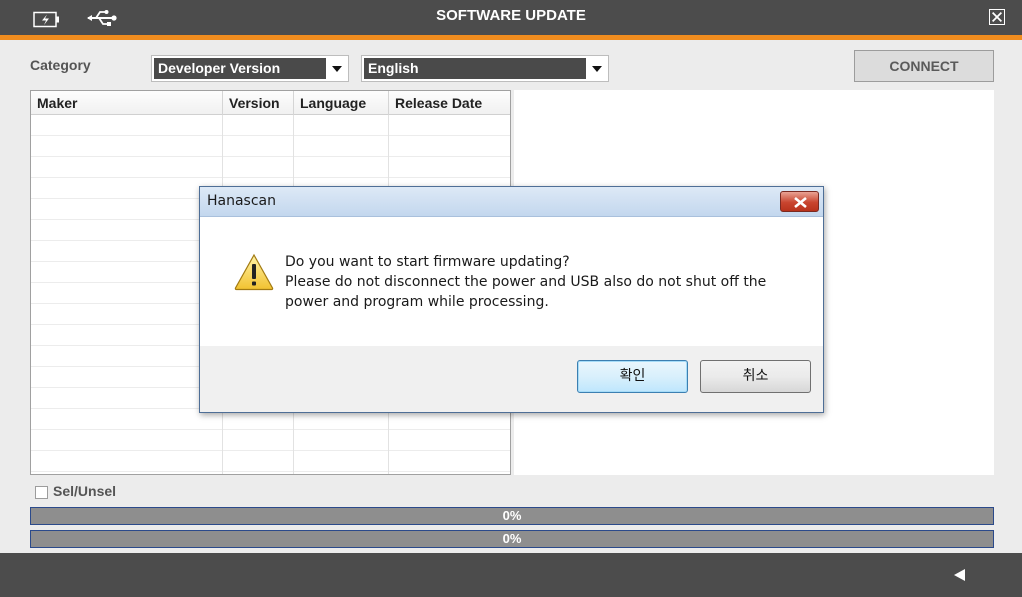  What do you see at coordinates (41, 492) in the screenshot?
I see `select-all-checkbox` at bounding box center [41, 492].